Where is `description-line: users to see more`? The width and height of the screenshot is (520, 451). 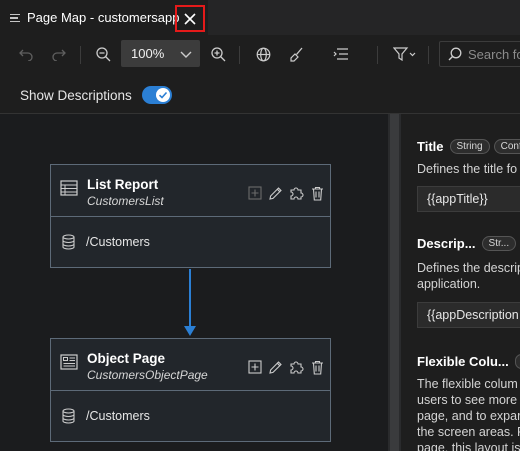
description-line: users to see more is located at coordinates (467, 400).